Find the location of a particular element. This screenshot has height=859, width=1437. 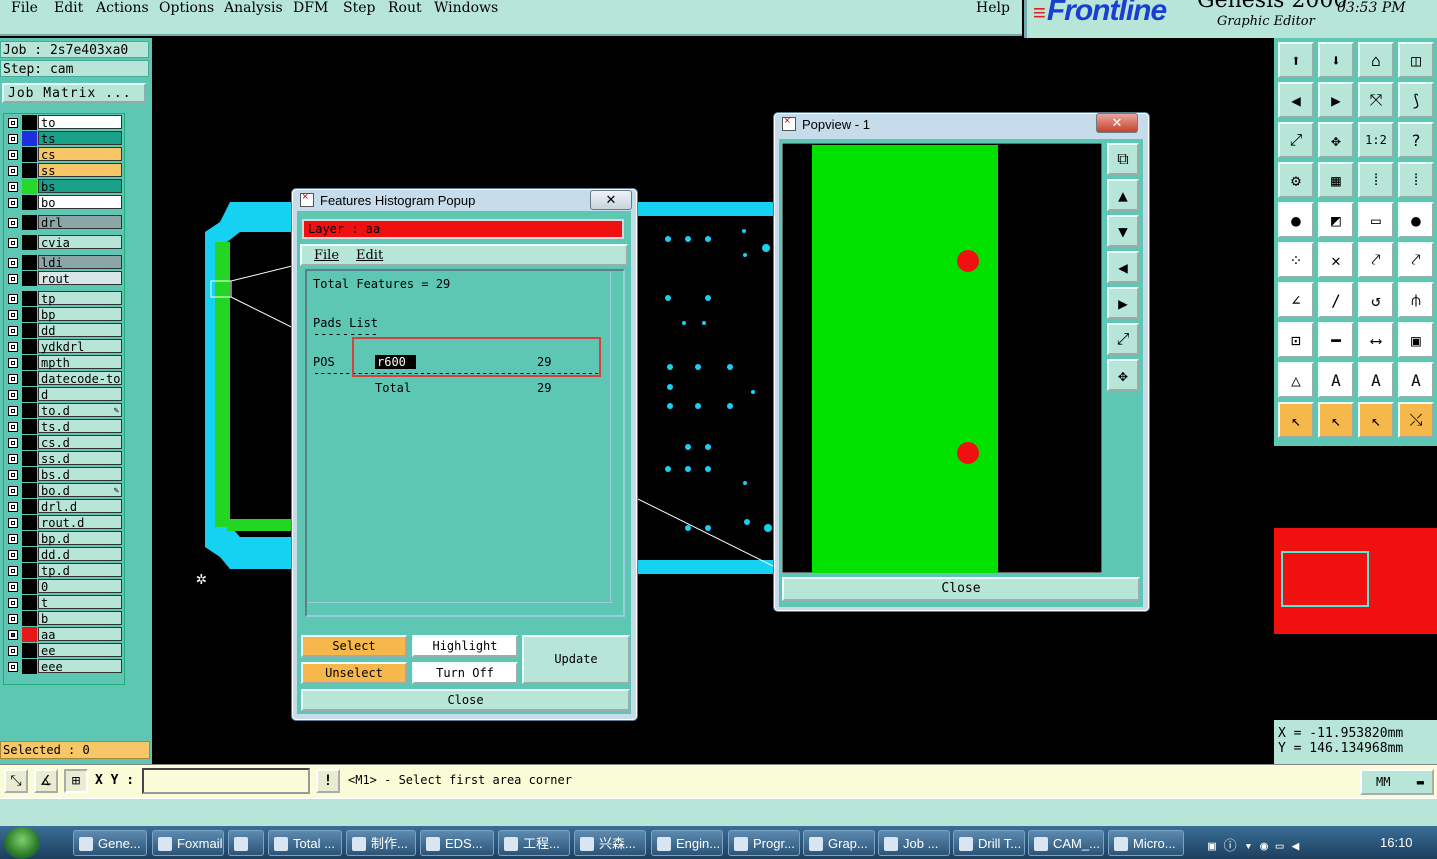

swap-icon: ⤧ is located at coordinates (1376, 100).